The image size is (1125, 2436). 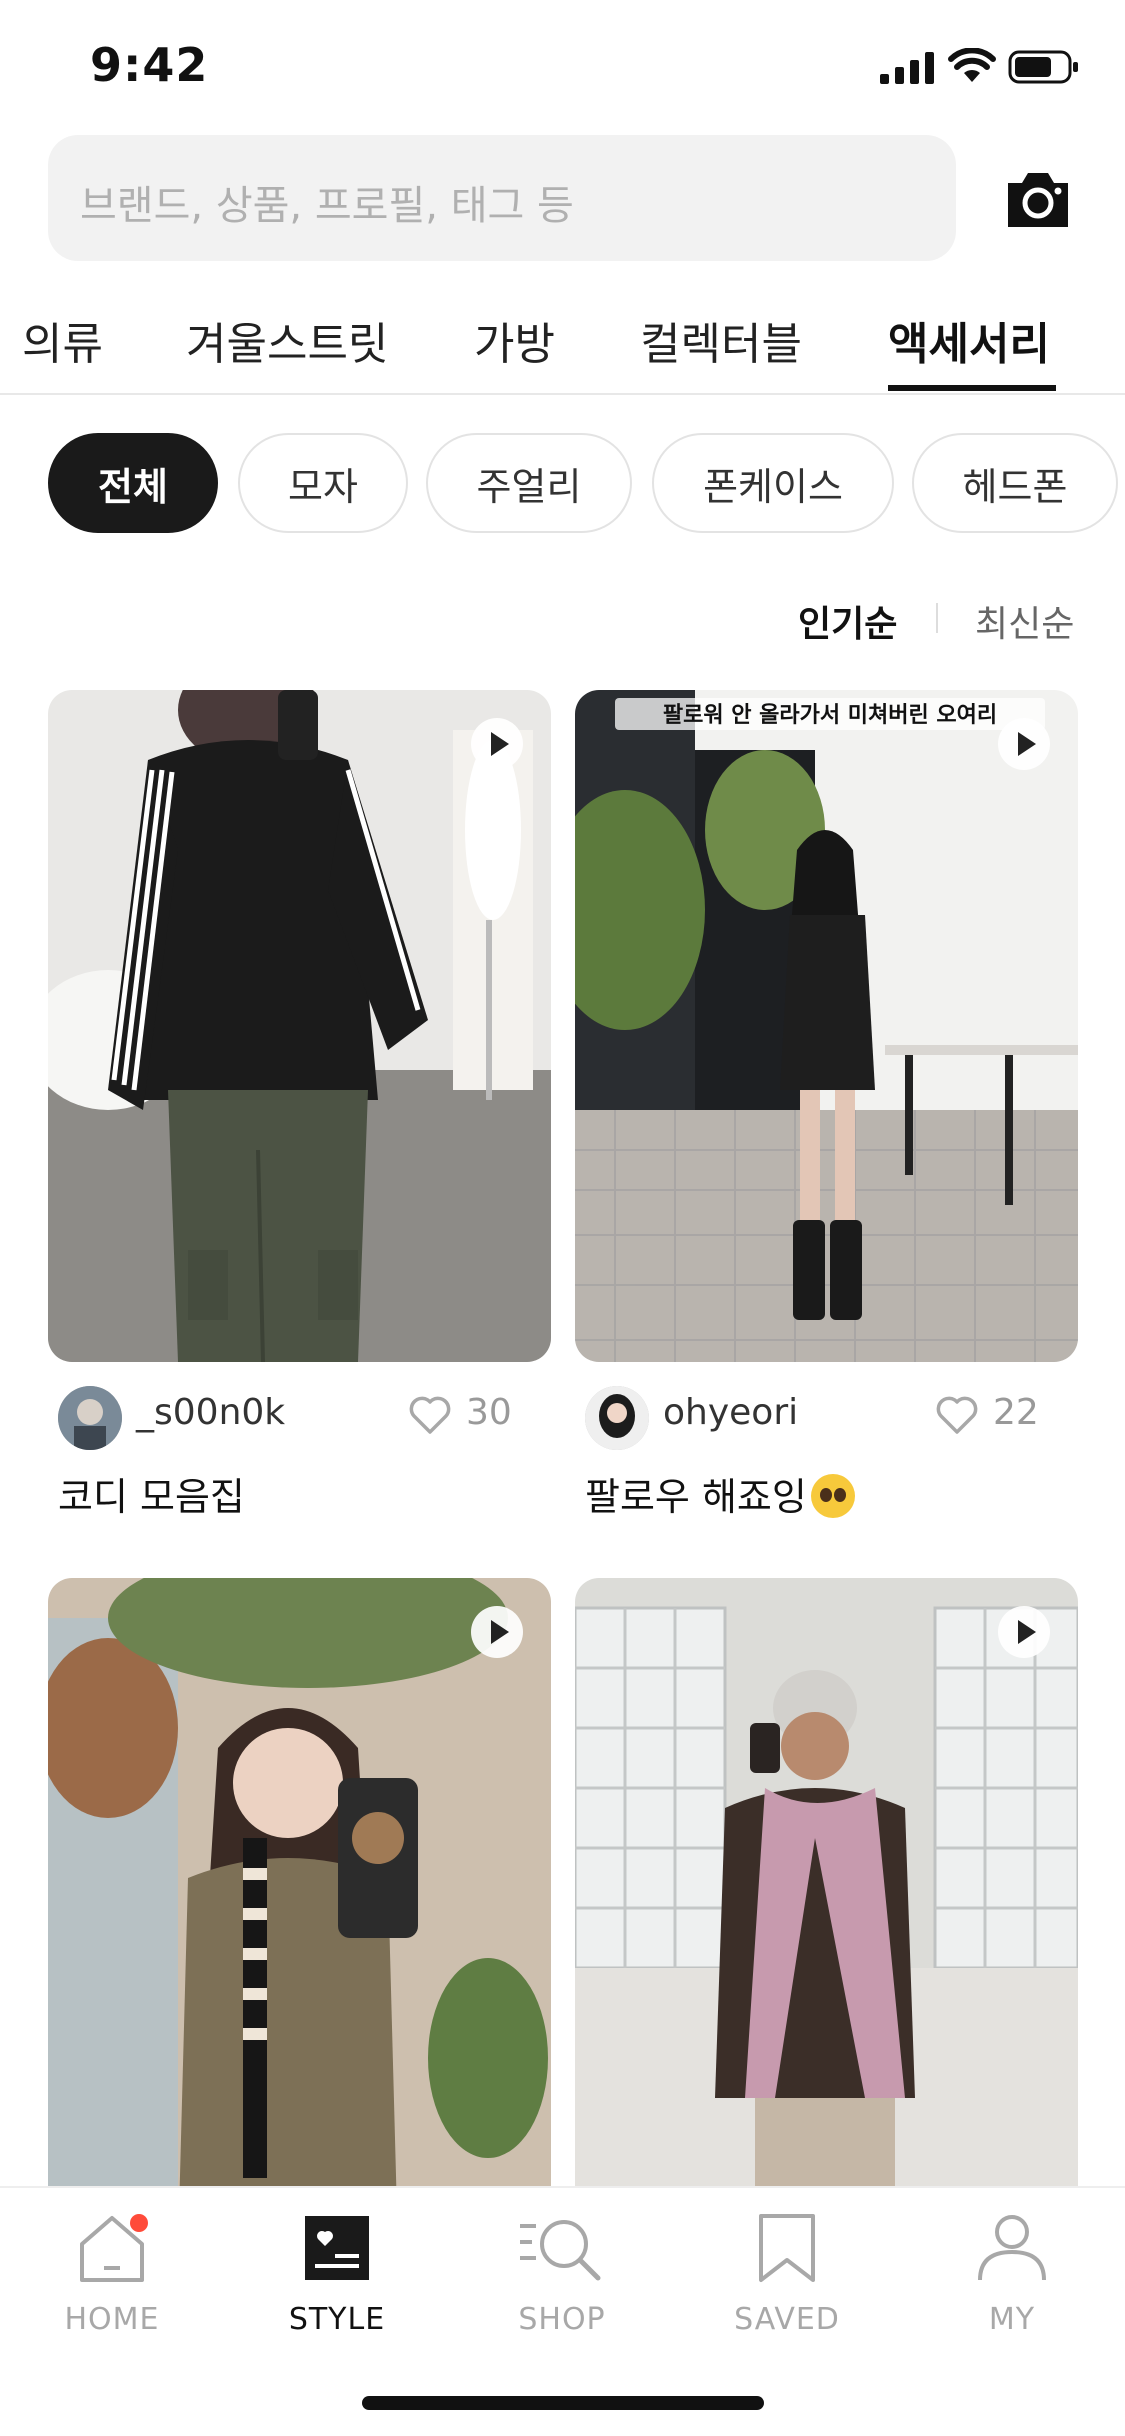 I want to click on tab-winter-street: 겨울스트릿, so click(x=287, y=340).